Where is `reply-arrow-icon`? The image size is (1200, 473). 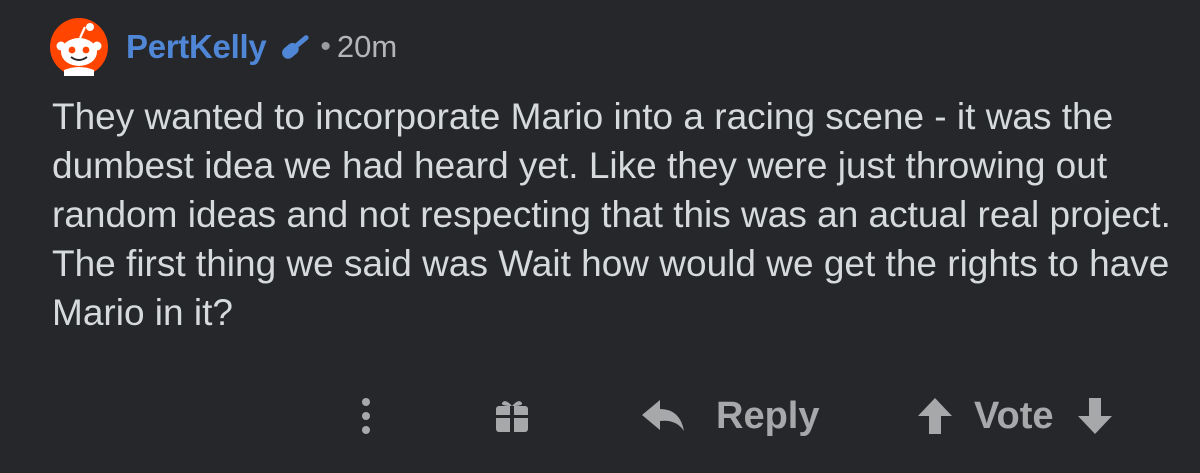 reply-arrow-icon is located at coordinates (663, 415).